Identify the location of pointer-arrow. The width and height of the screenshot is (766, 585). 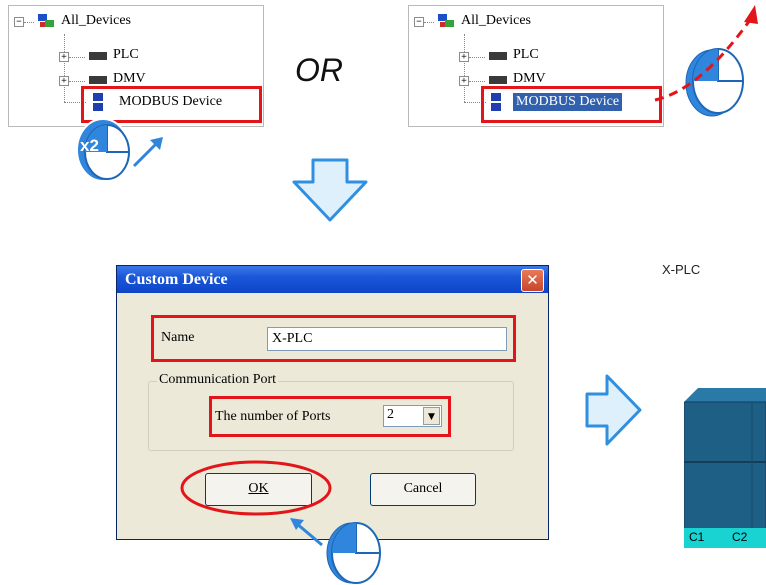
(309, 534).